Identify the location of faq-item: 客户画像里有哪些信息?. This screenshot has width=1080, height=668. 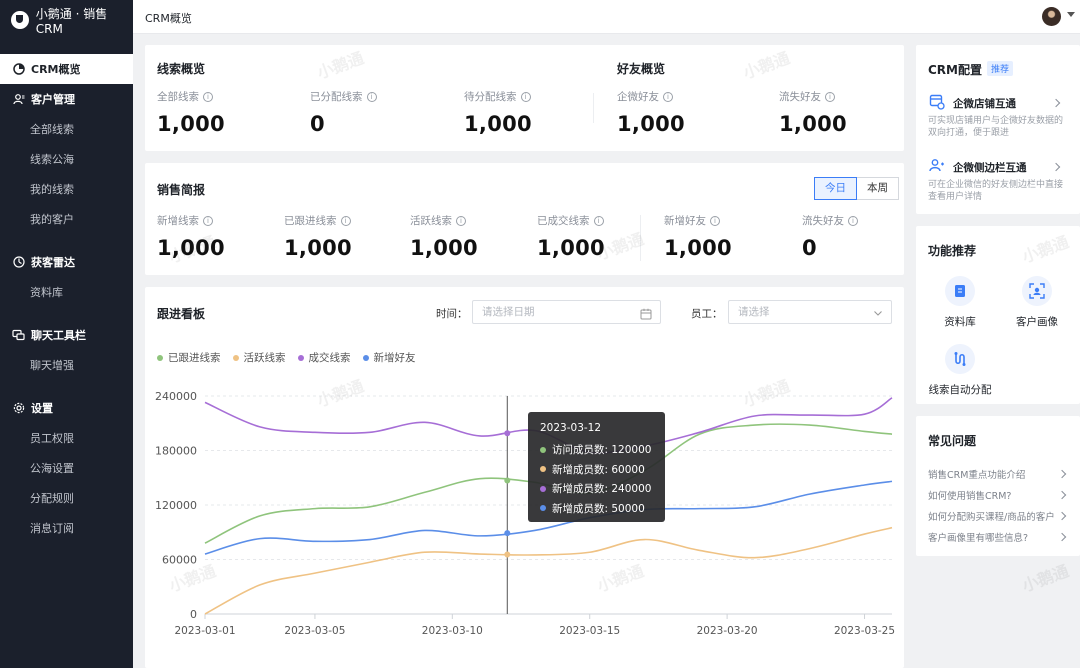
(997, 537).